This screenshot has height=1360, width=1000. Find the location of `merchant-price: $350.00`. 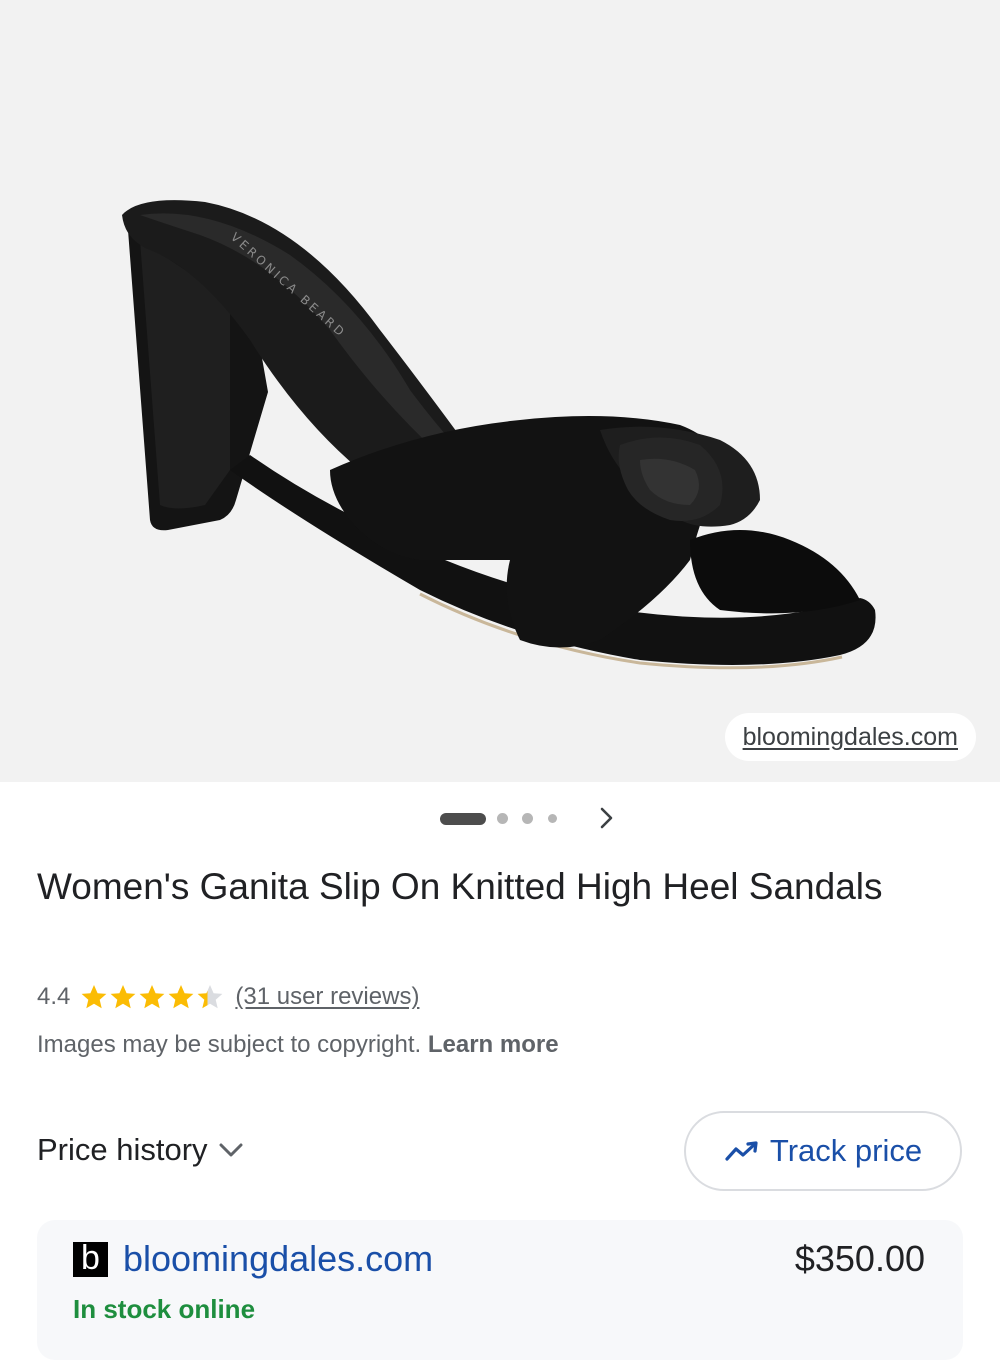

merchant-price: $350.00 is located at coordinates (859, 1258).